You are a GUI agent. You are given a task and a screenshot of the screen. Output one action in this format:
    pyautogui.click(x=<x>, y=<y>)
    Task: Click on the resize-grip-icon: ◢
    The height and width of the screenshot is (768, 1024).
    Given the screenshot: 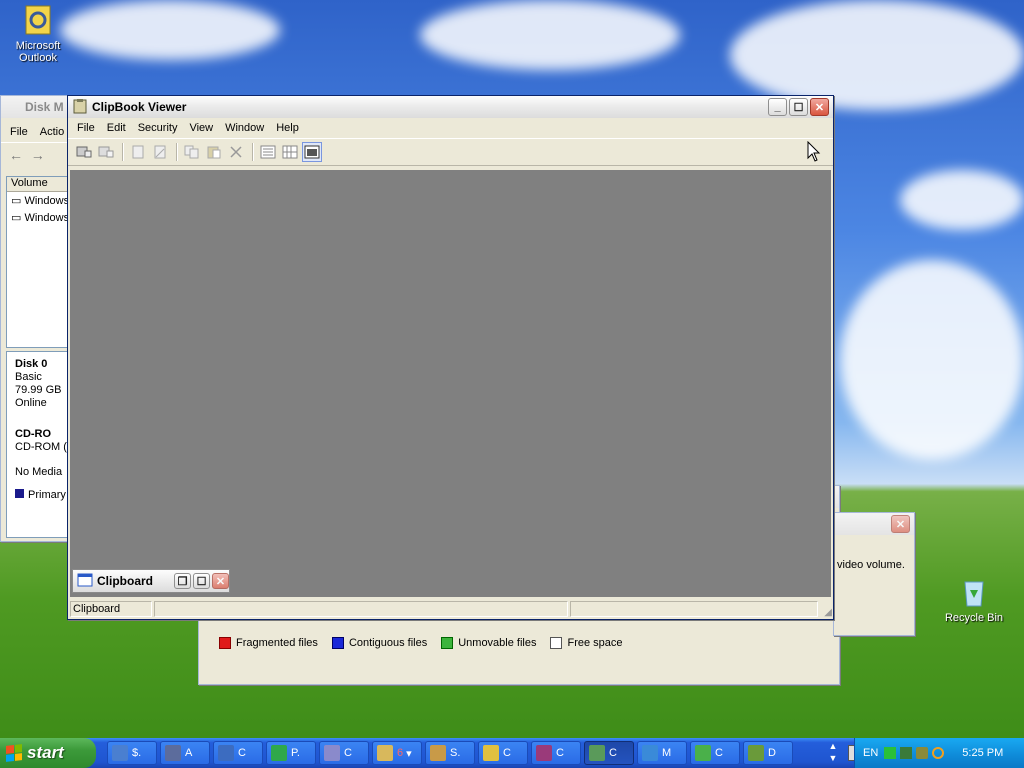 What is the action you would take?
    pyautogui.click(x=828, y=612)
    